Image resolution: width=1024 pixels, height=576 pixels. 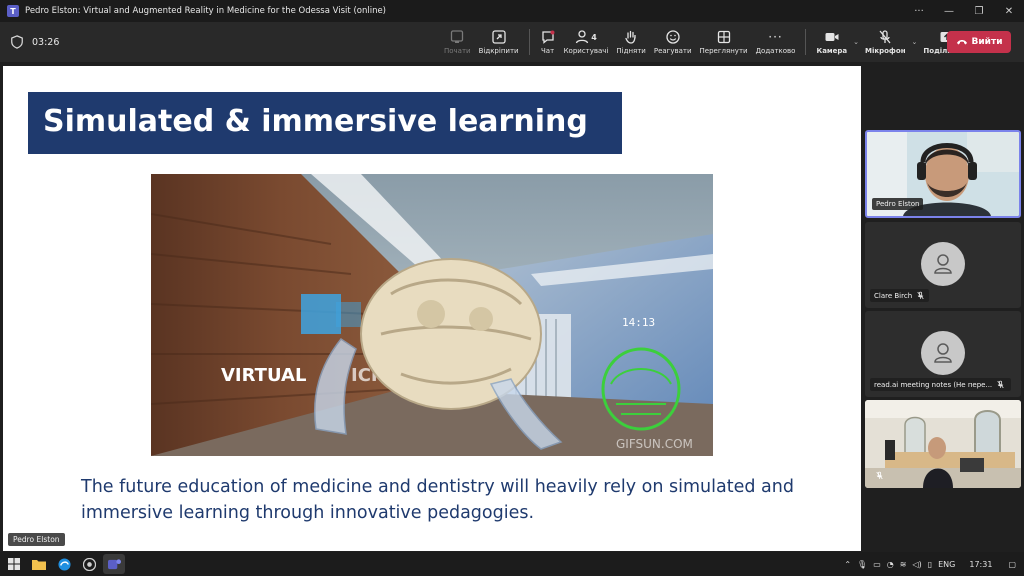 I want to click on participants-button: 4 Користувачі, so click(x=586, y=42).